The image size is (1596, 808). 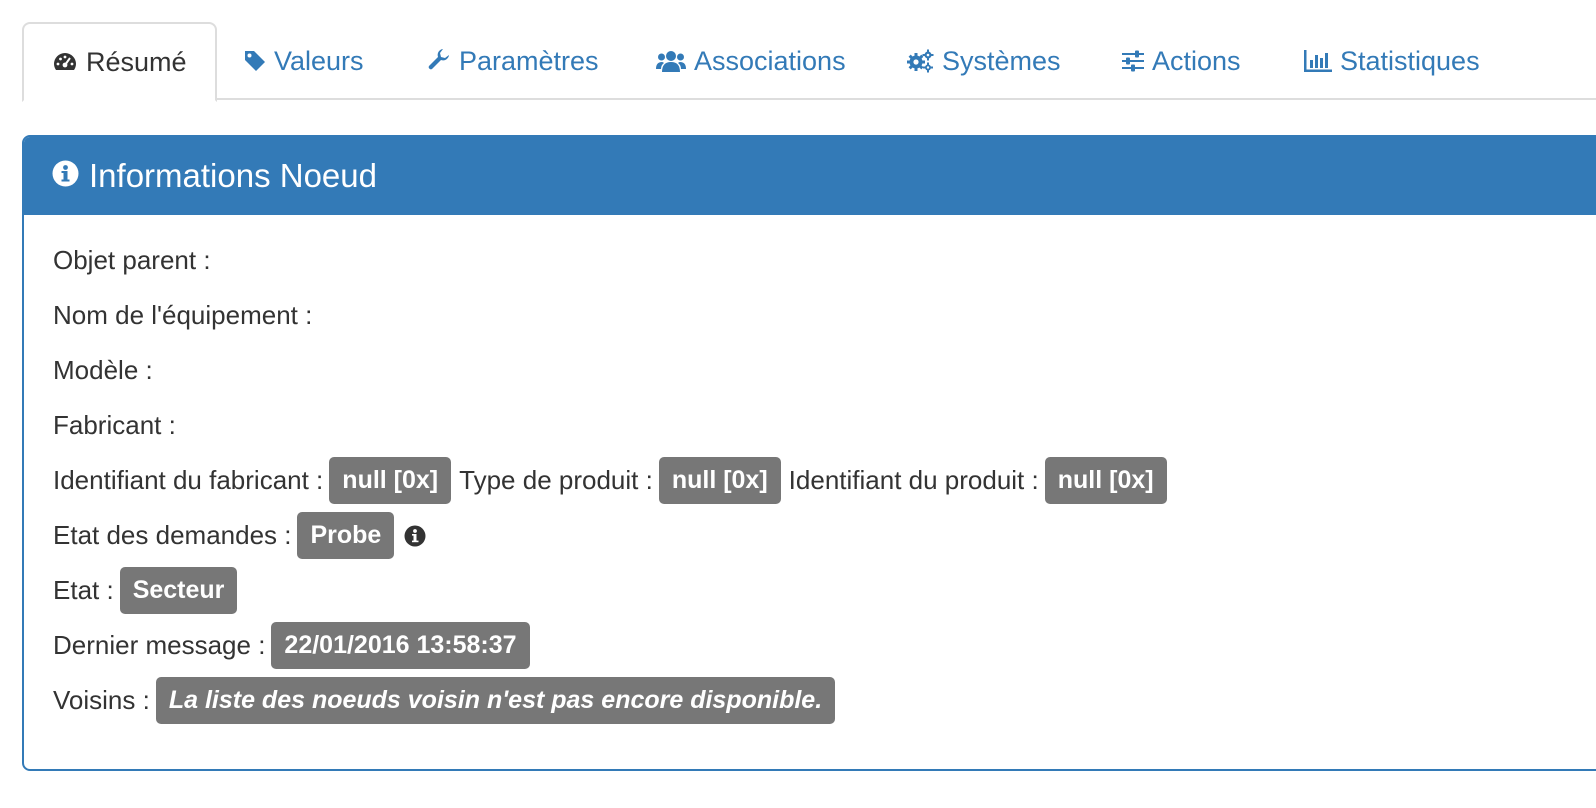 What do you see at coordinates (824, 260) in the screenshot?
I see `row-parent-object: Objet parent :` at bounding box center [824, 260].